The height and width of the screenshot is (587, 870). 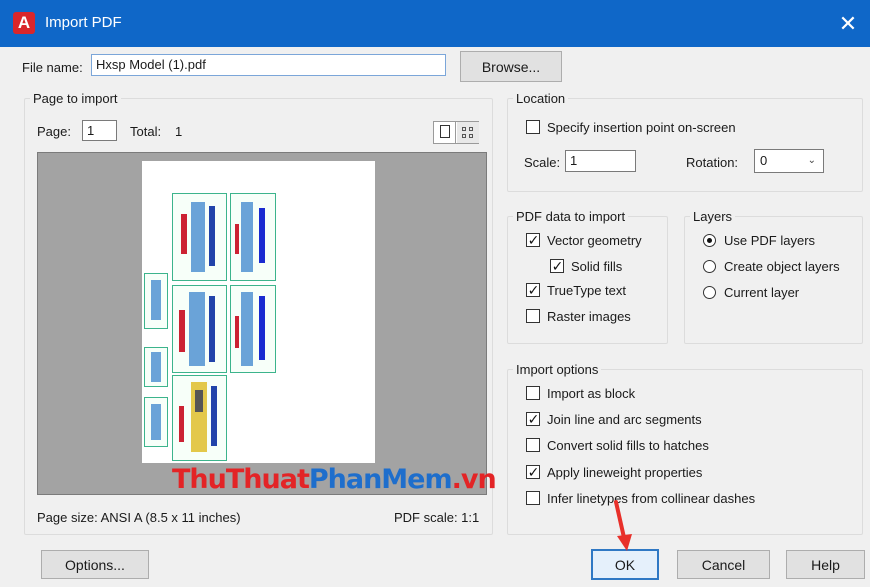 What do you see at coordinates (641, 127) in the screenshot?
I see `specify-insertion-label: Specify insertion point on-screen` at bounding box center [641, 127].